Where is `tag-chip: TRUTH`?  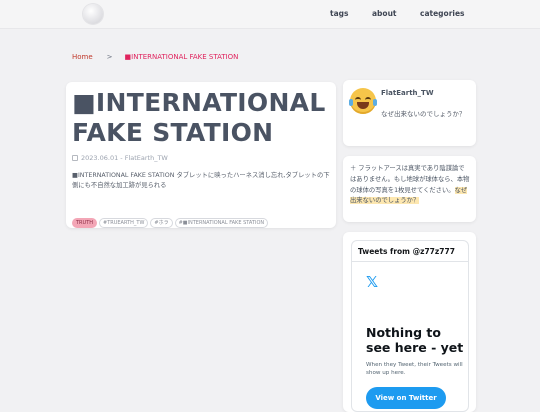 tag-chip: TRUTH is located at coordinates (85, 223).